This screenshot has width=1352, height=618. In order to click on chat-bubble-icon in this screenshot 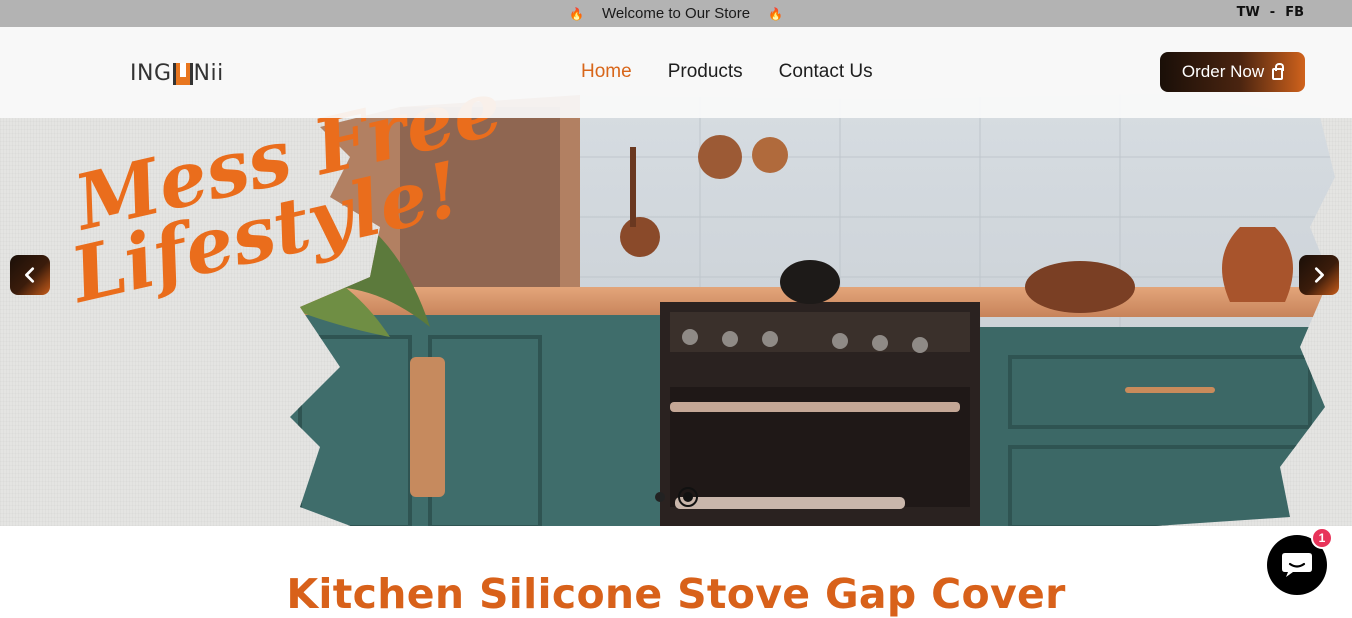, I will do `click(1297, 565)`.